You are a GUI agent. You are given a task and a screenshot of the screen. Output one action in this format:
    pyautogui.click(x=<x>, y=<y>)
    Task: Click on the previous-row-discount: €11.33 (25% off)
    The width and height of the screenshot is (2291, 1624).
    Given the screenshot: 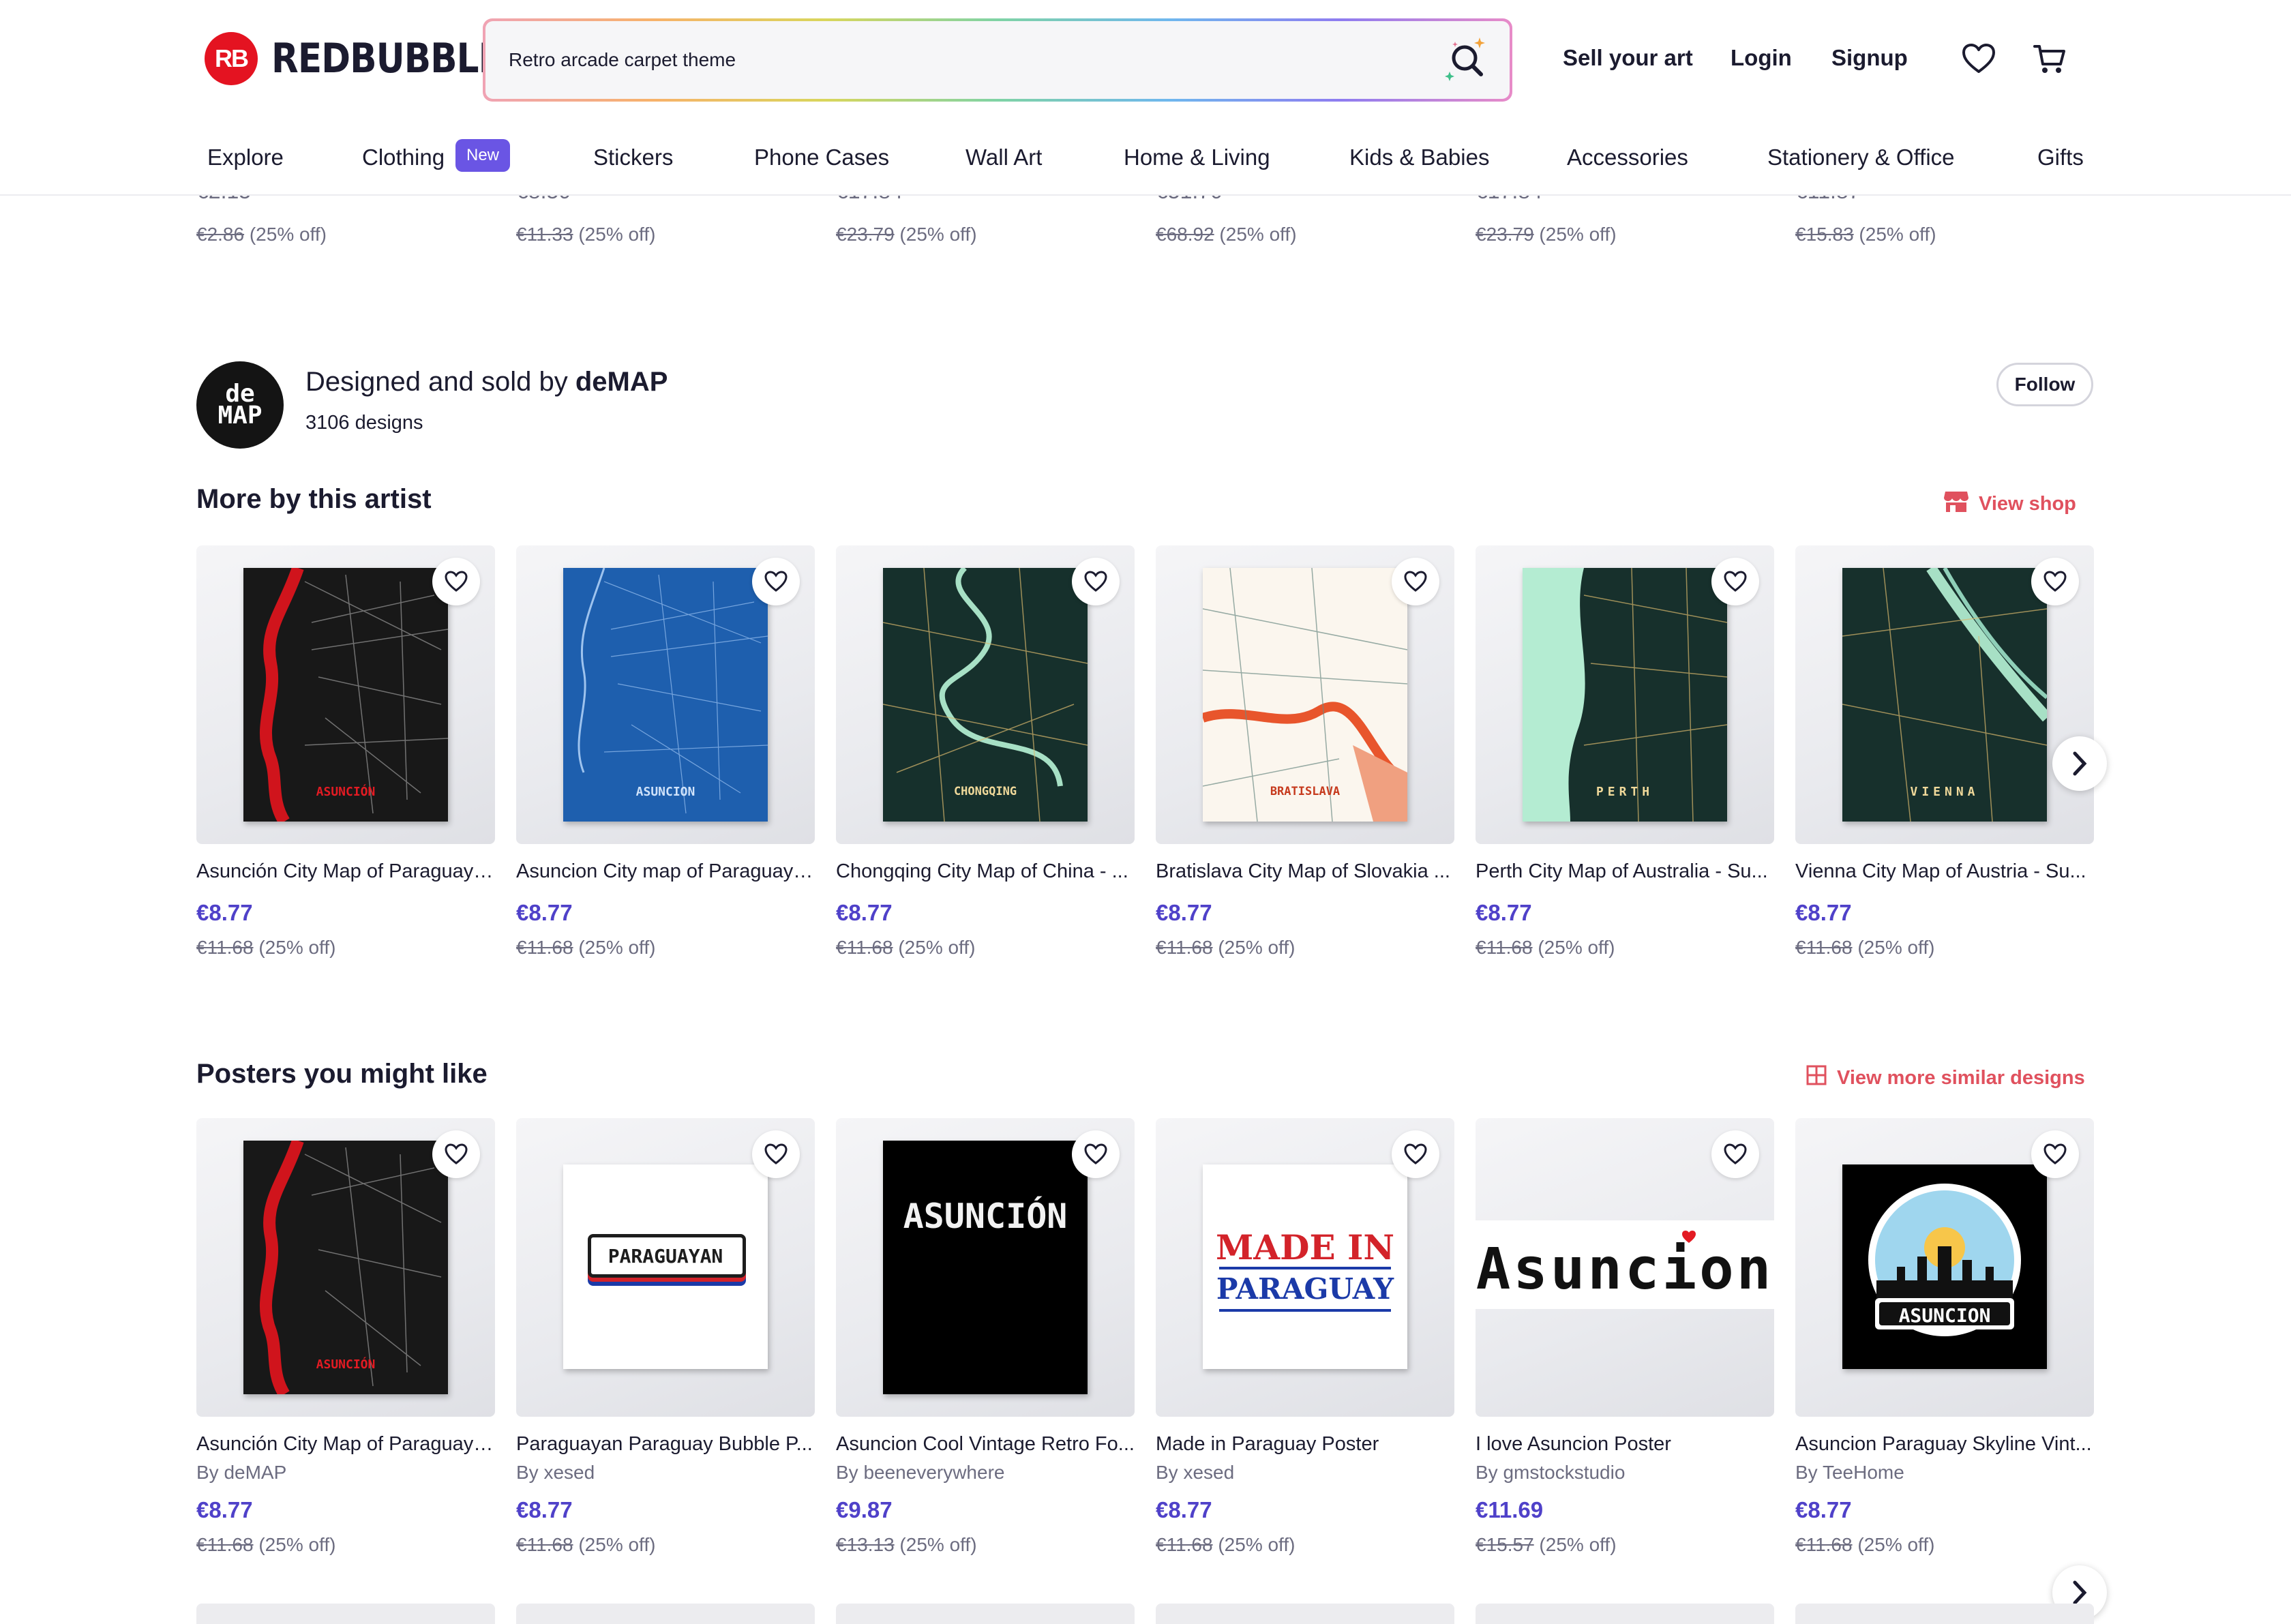 What is the action you would take?
    pyautogui.click(x=586, y=234)
    